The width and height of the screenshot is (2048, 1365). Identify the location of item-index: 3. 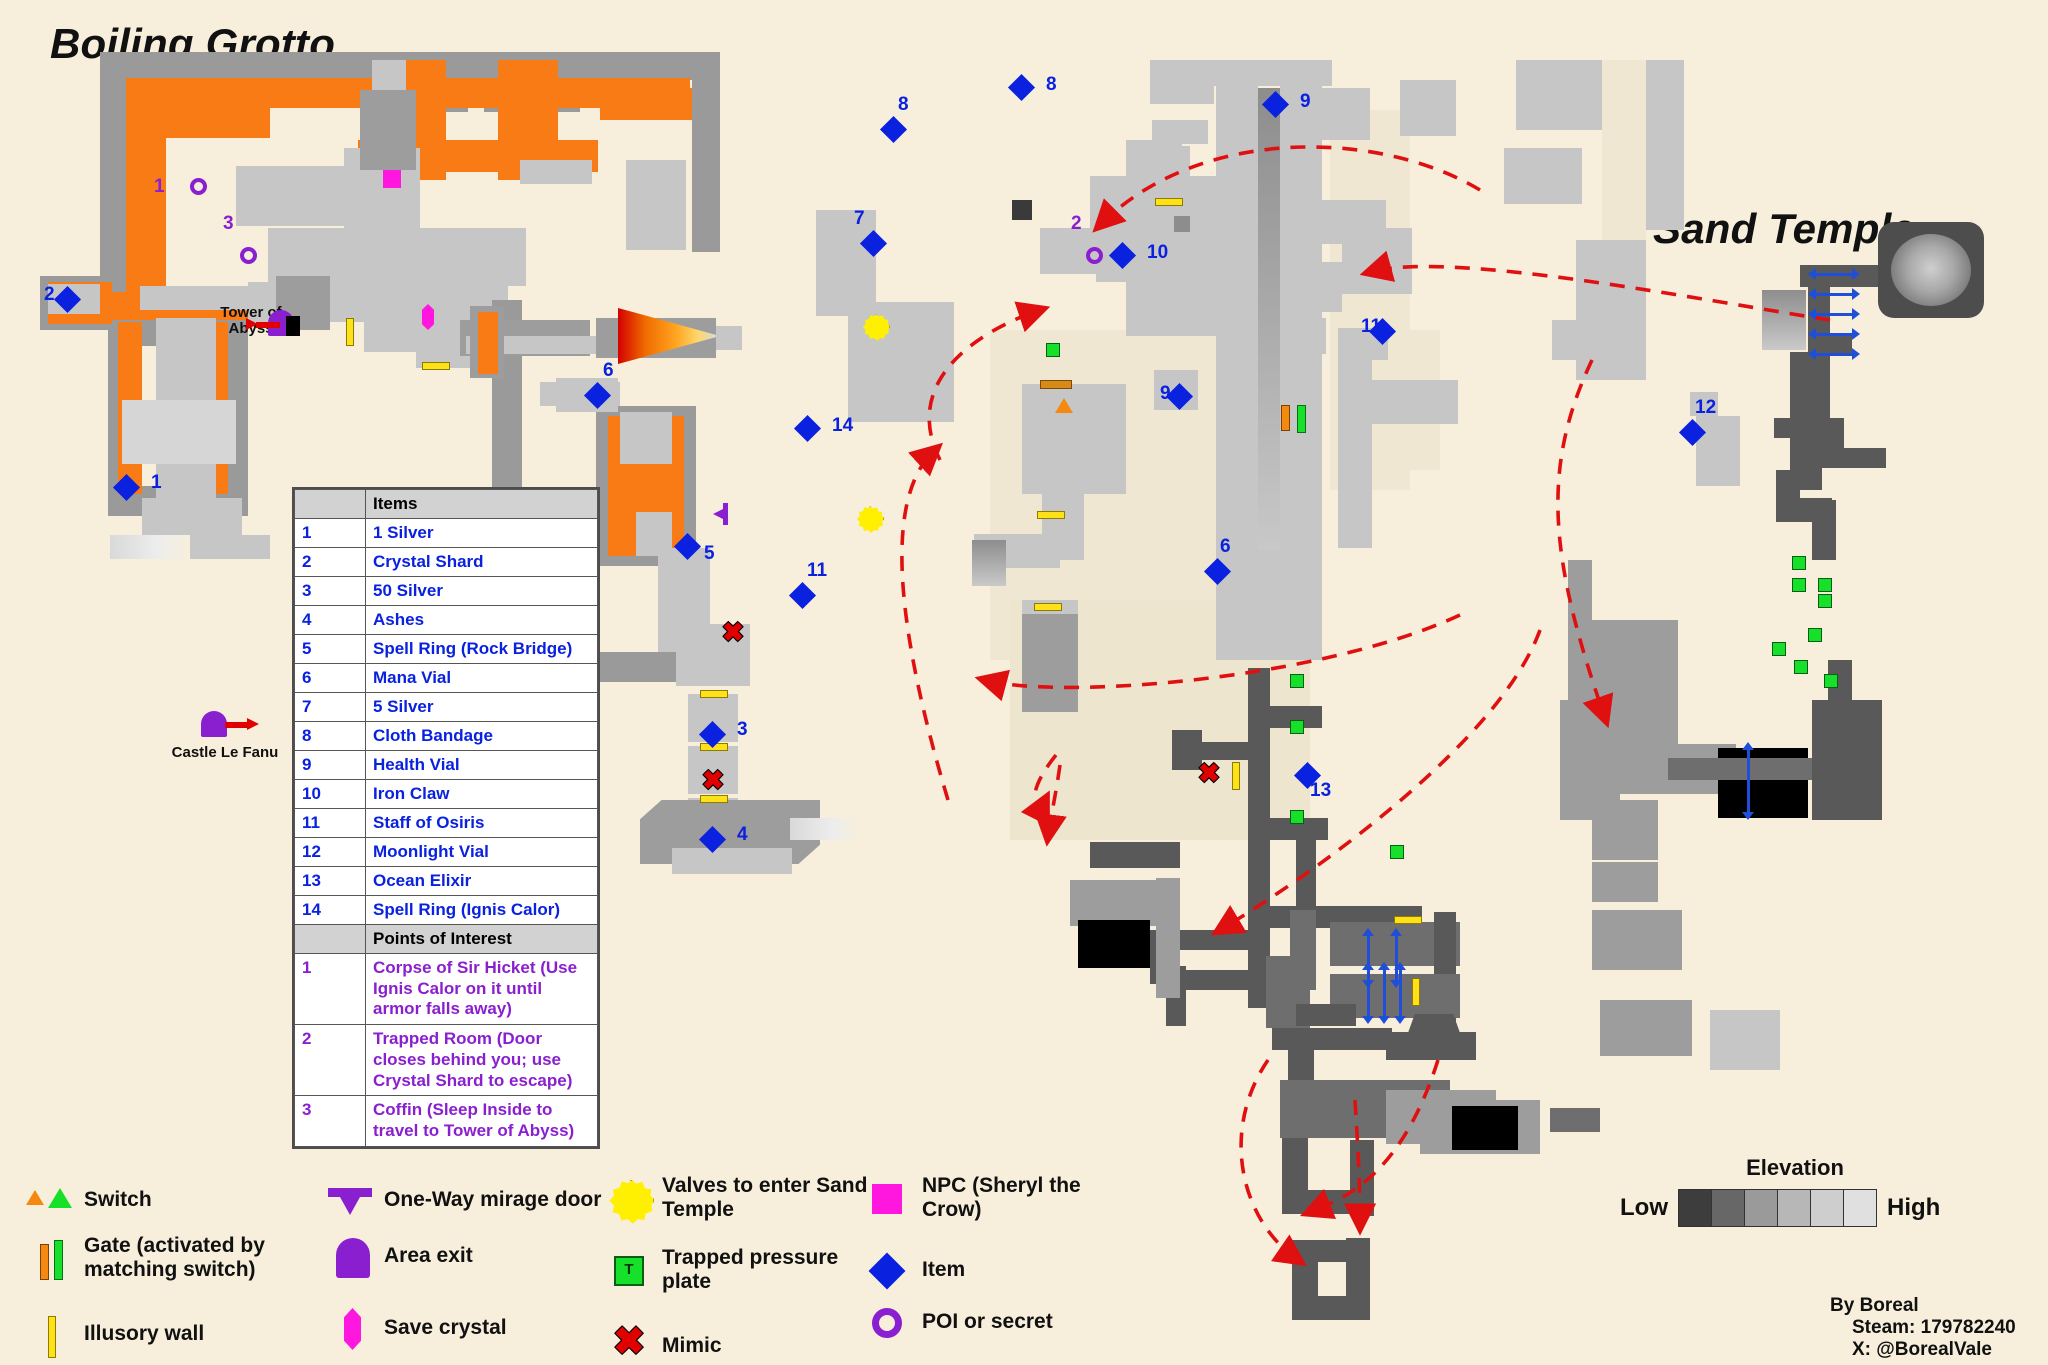
(330, 591).